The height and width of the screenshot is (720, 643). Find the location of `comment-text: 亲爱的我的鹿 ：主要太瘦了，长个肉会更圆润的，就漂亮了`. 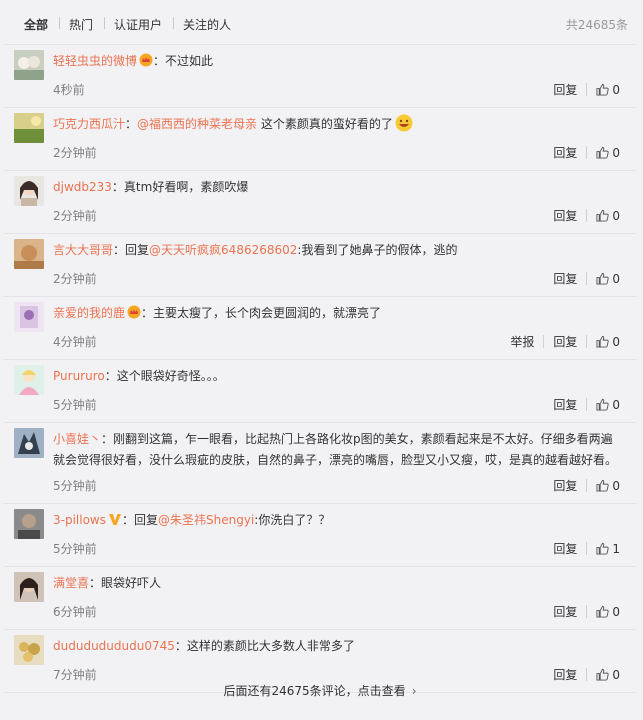

comment-text: 亲爱的我的鹿 ：主要太瘦了，长个肉会更圆润的，就漂亮了 is located at coordinates (337, 313).